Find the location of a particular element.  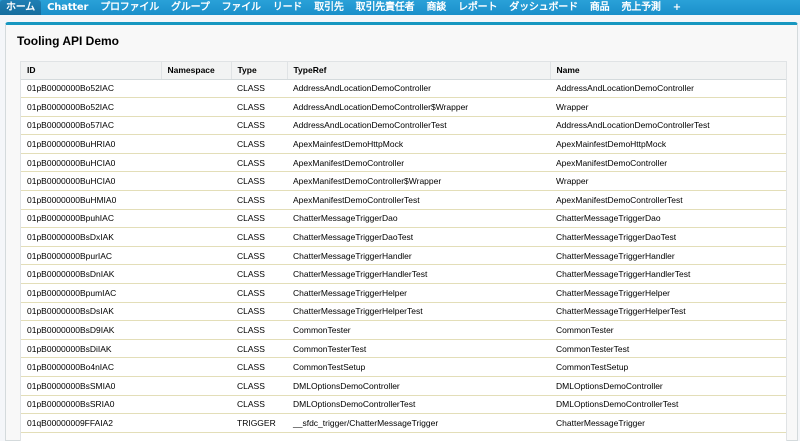

column-header-type: Type is located at coordinates (259, 71).